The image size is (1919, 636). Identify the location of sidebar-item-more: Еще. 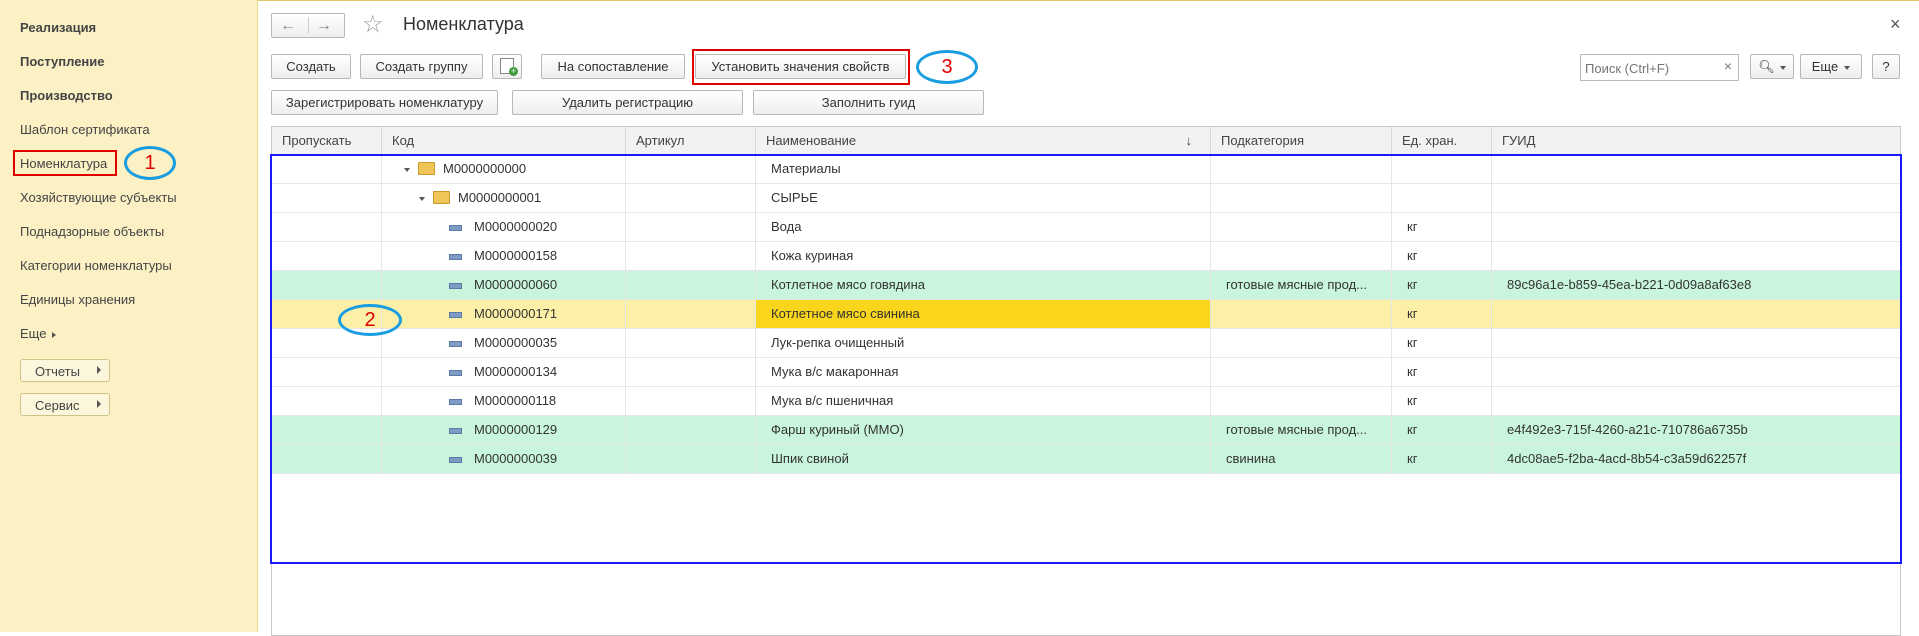
(38, 333).